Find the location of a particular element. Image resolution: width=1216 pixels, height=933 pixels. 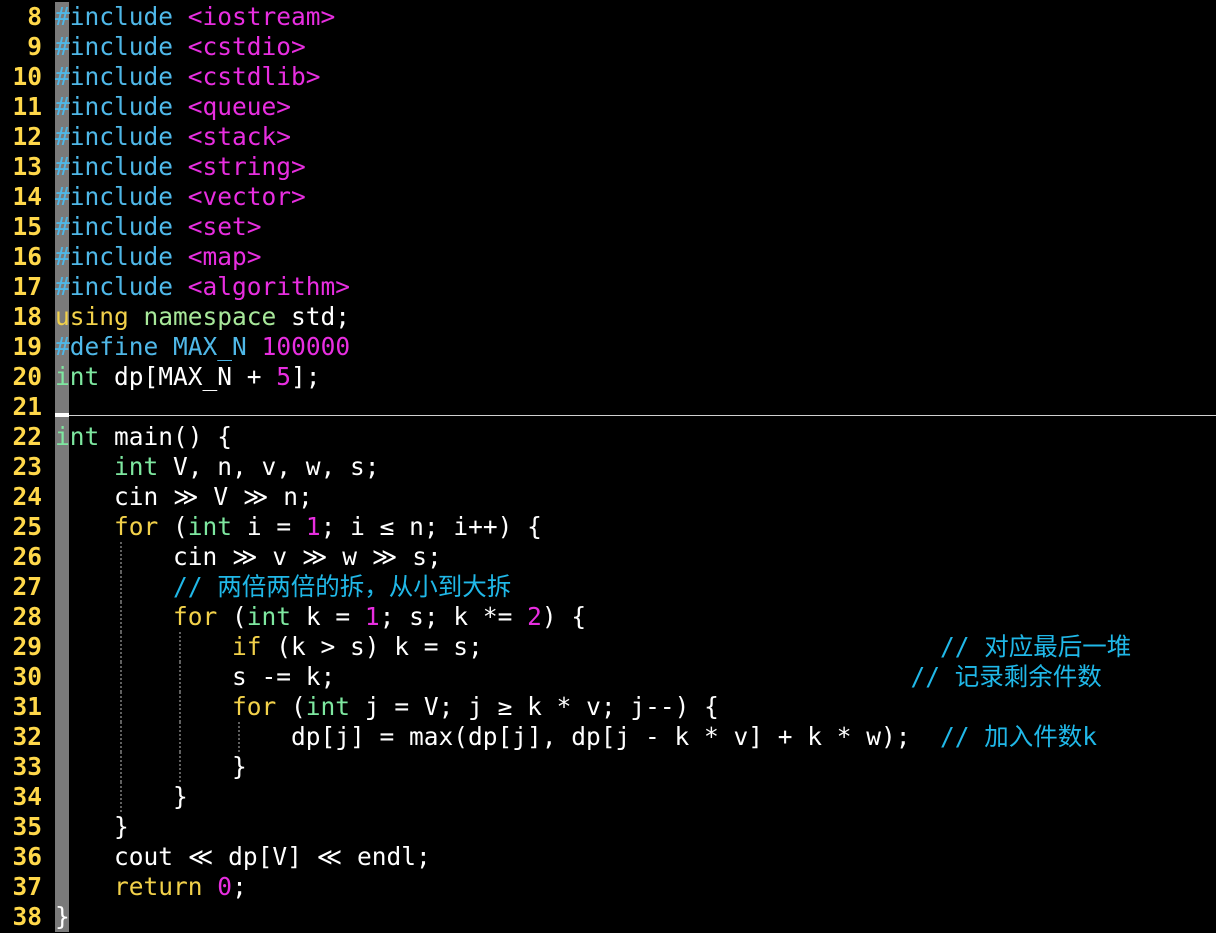

code-text: return 0; is located at coordinates (151, 887).